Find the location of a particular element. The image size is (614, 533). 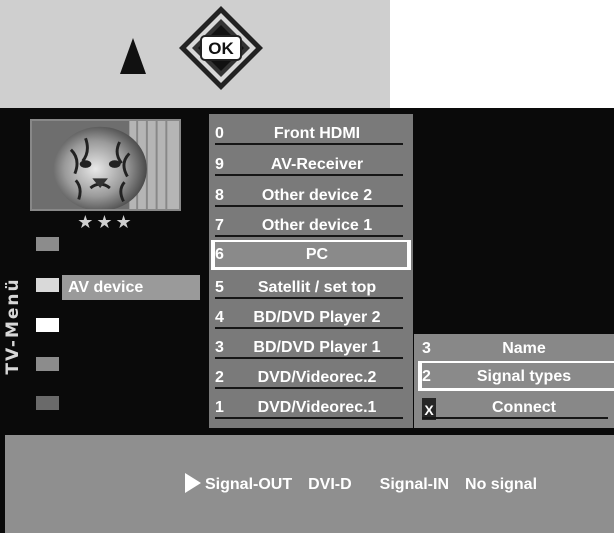

submenu-item-connect: X Connect is located at coordinates (516, 407).